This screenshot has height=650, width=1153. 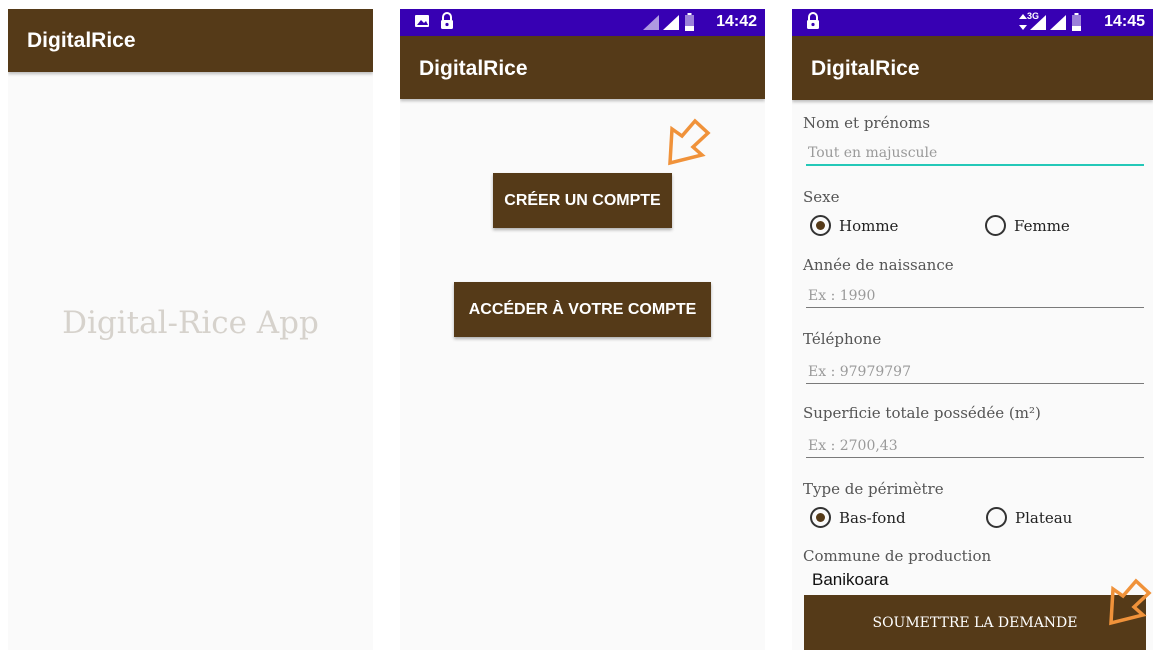 I want to click on create-account-button: CRÉER UN COMPTE, so click(x=582, y=200).